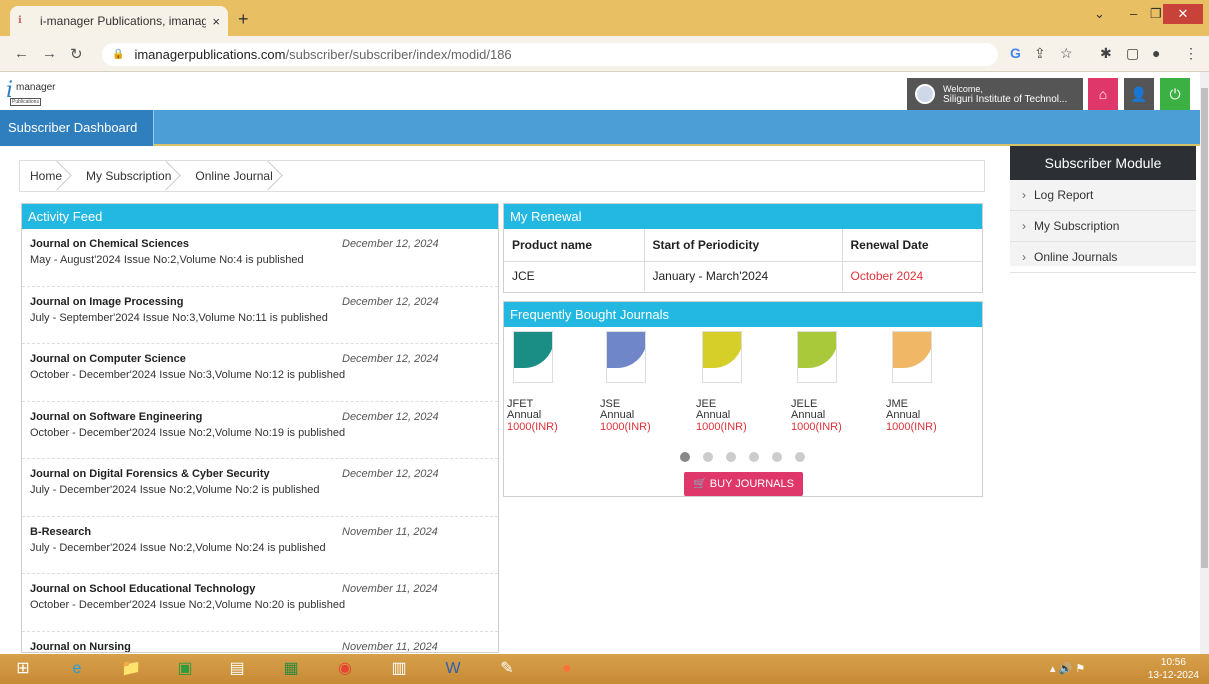  I want to click on buy-journals-button: 🛒 BUY JOURNALS, so click(743, 484).